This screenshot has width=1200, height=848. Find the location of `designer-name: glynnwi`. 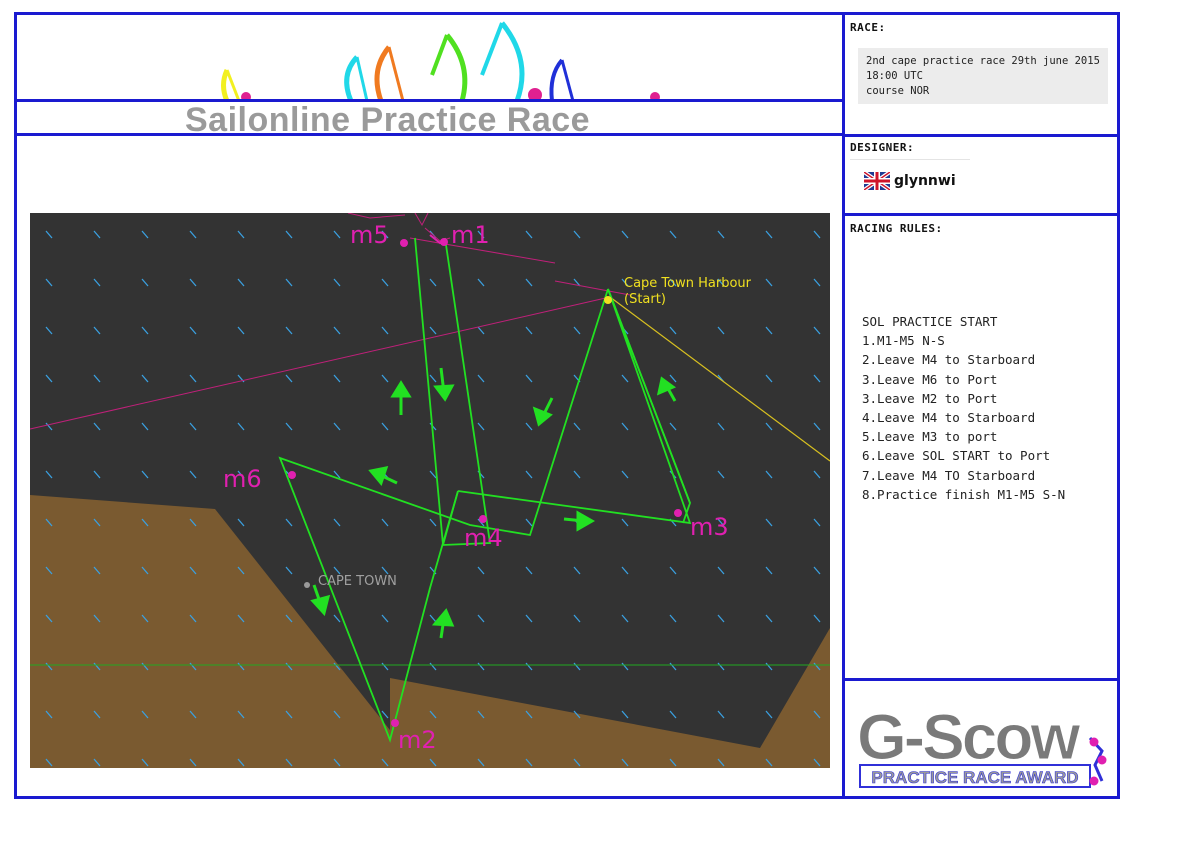

designer-name: glynnwi is located at coordinates (925, 181).